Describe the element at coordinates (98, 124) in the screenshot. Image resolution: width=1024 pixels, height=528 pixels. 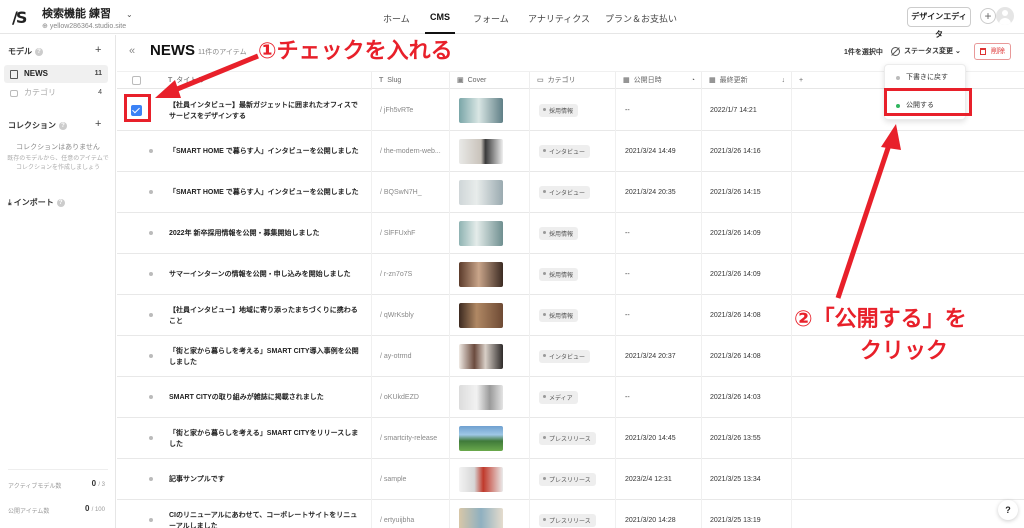
I see `add-collection-button: +` at that location.